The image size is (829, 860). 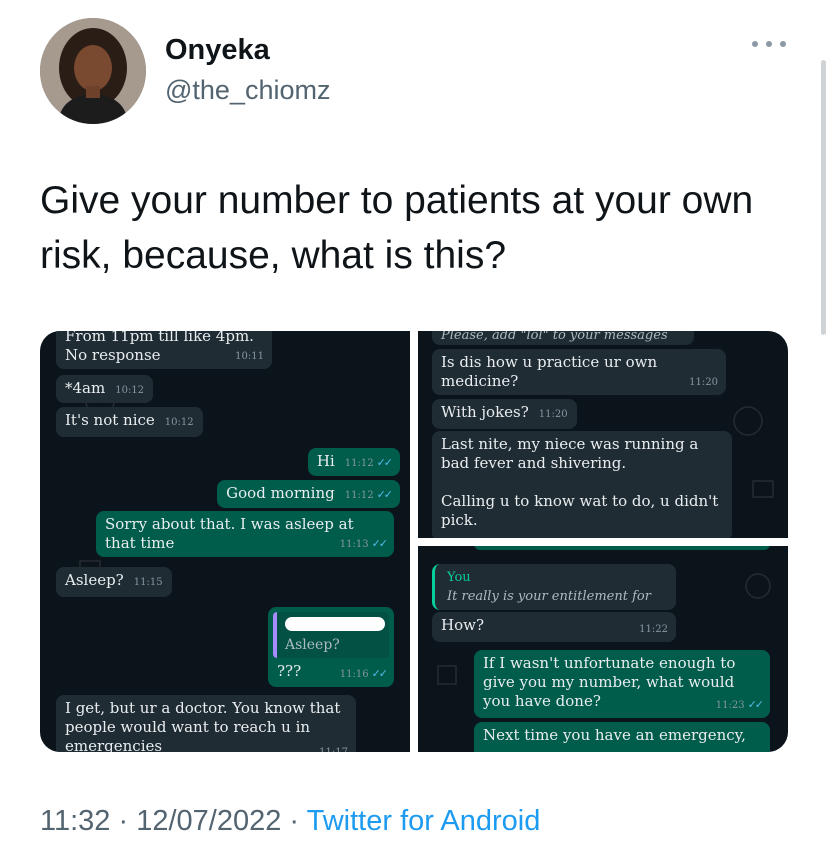 What do you see at coordinates (549, 371) in the screenshot?
I see `message-text: Is dis how u practice ur own medicine?` at bounding box center [549, 371].